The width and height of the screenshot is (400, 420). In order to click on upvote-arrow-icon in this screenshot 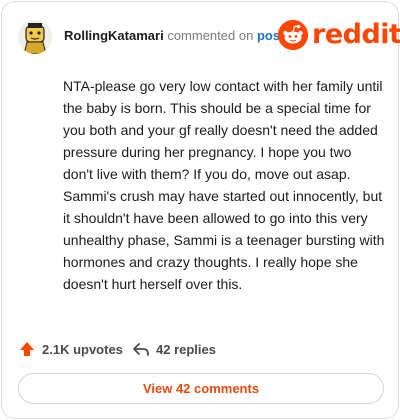, I will do `click(27, 349)`.